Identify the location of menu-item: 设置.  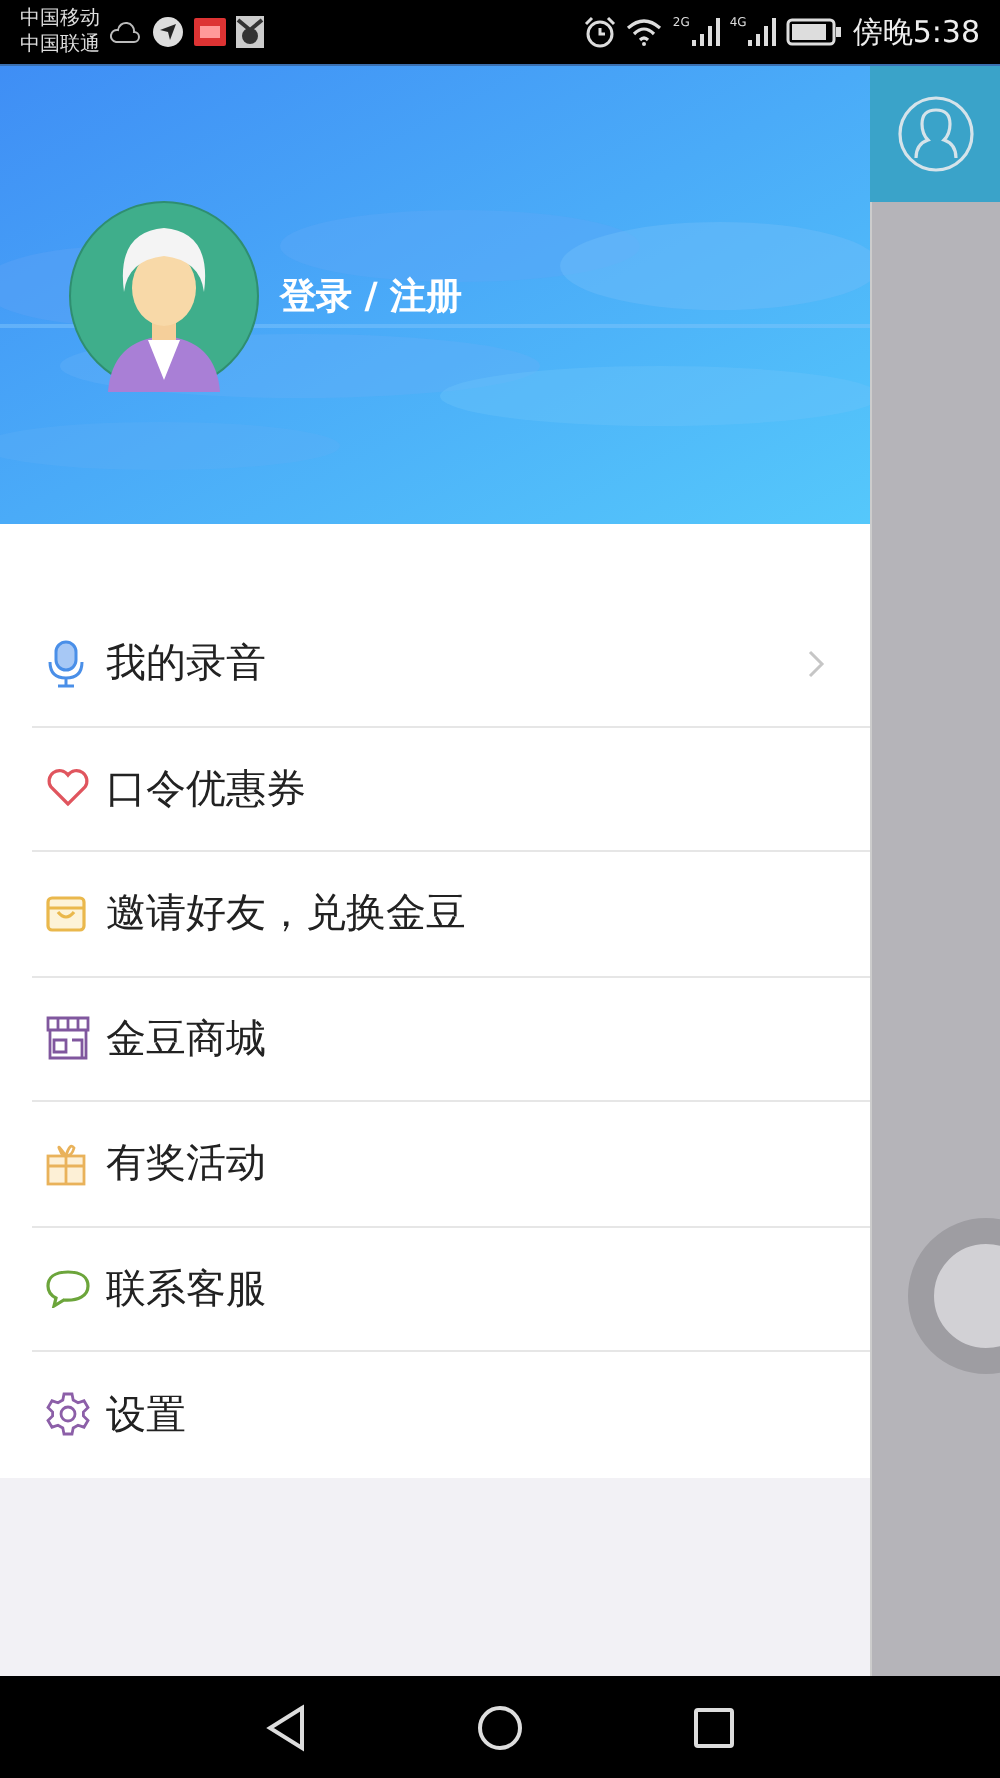
(451, 1414).